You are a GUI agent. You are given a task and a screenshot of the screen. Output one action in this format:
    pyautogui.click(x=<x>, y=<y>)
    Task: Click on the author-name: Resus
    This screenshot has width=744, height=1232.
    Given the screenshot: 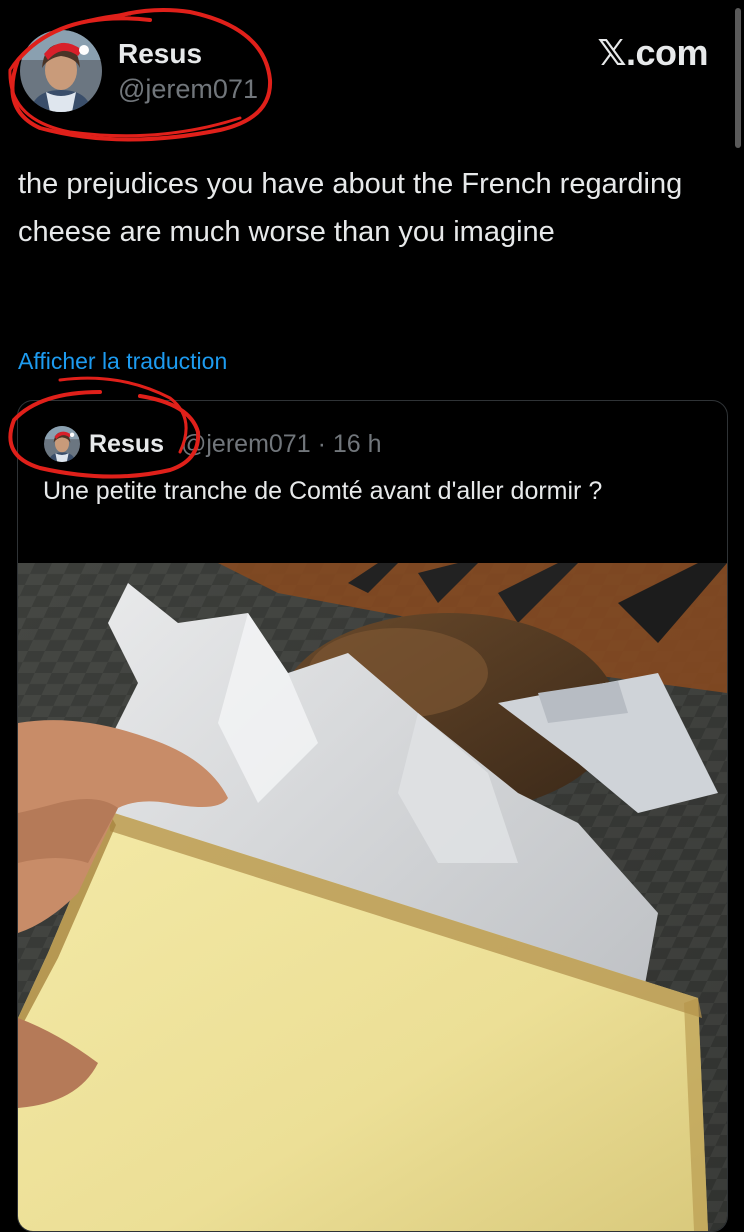 What is the action you would take?
    pyautogui.click(x=160, y=54)
    